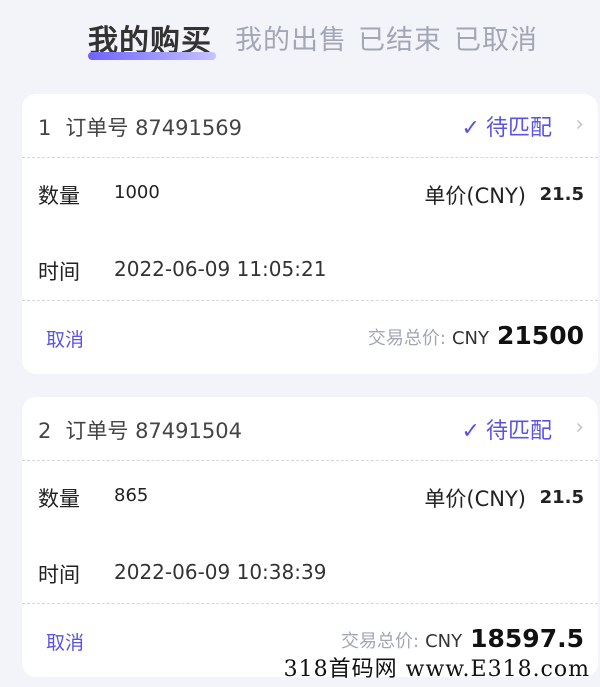 This screenshot has width=600, height=687. Describe the element at coordinates (131, 495) in the screenshot. I see `quantity-value: 865` at that location.